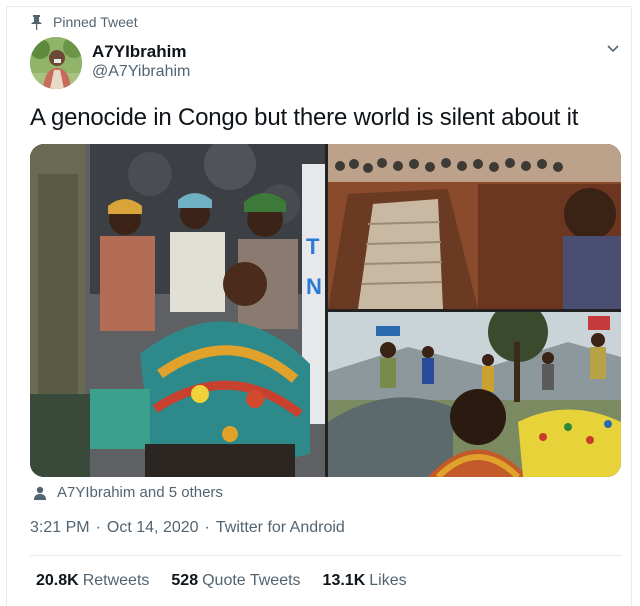 This screenshot has width=640, height=606. I want to click on display-name: A7YIbrahim, so click(139, 52).